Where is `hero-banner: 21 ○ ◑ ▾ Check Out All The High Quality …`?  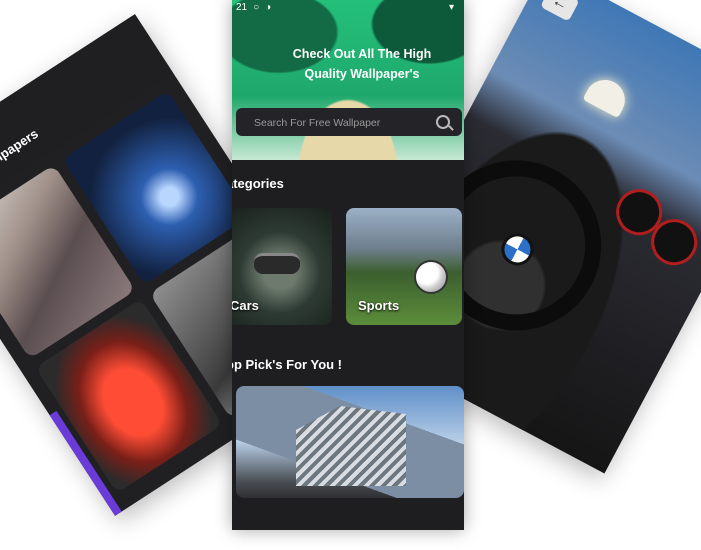 hero-banner: 21 ○ ◑ ▾ Check Out All The High Quality … is located at coordinates (348, 80).